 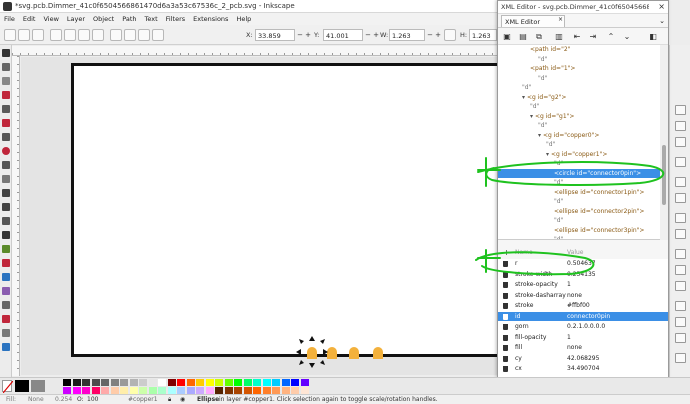 I want to click on lower-icon, so click(x=144, y=35).